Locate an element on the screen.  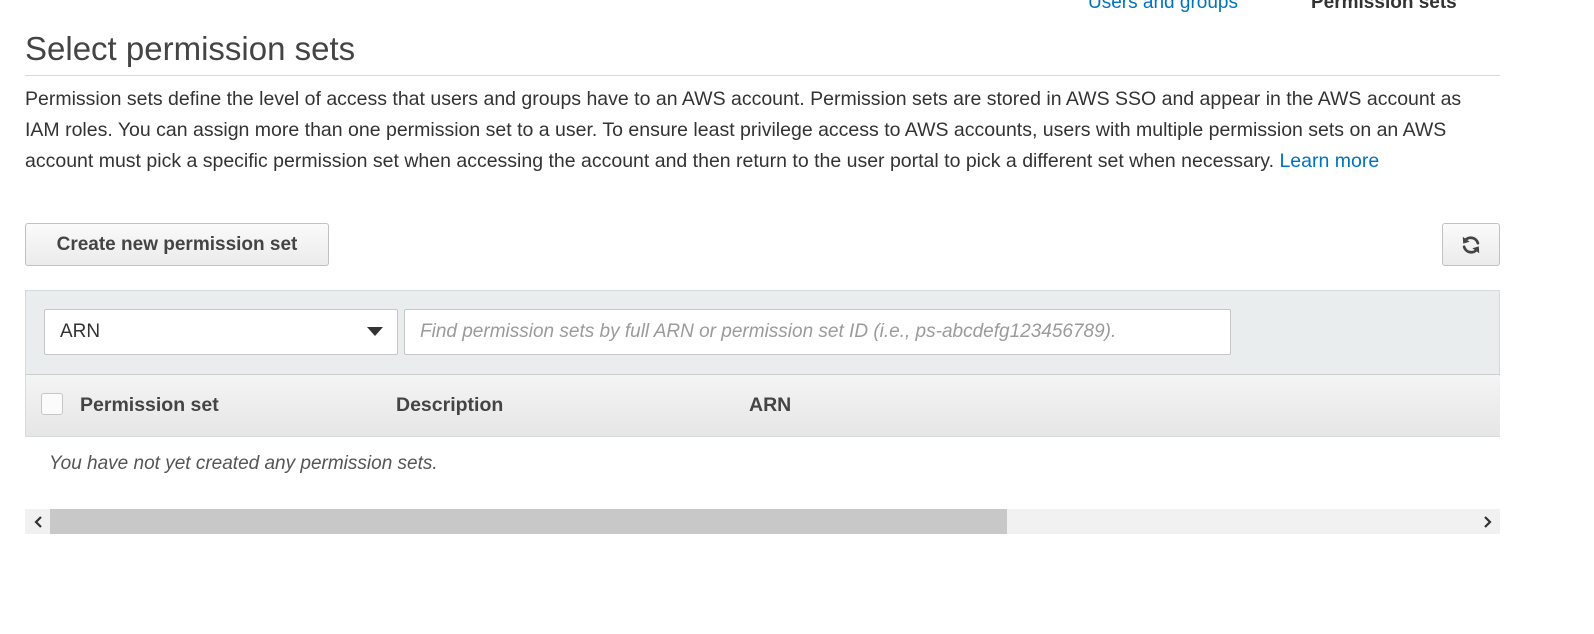
filter-bar: ARN is located at coordinates (762, 332).